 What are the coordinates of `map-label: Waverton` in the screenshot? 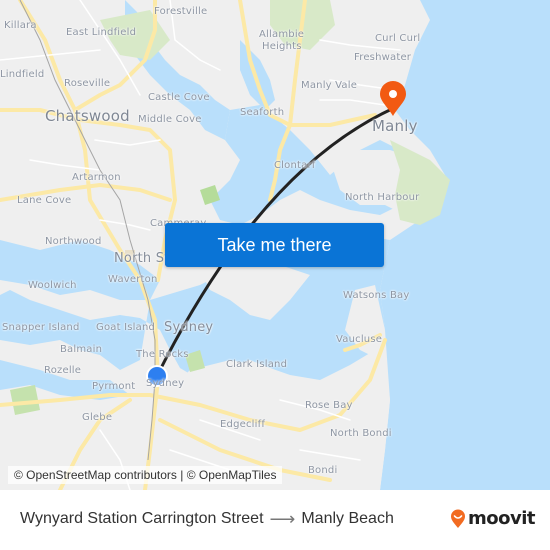 It's located at (133, 279).